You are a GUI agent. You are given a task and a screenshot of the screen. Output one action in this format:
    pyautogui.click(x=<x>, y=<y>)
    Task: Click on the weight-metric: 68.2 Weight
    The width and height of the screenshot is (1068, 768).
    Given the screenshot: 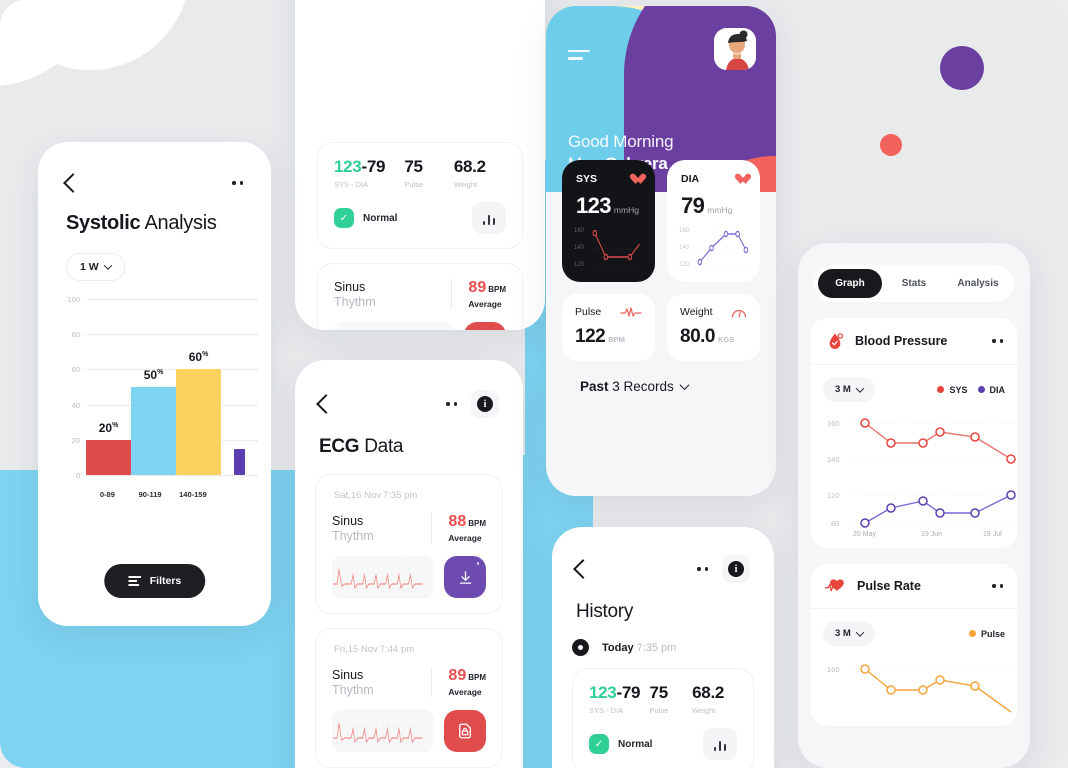 What is the action you would take?
    pyautogui.click(x=480, y=173)
    